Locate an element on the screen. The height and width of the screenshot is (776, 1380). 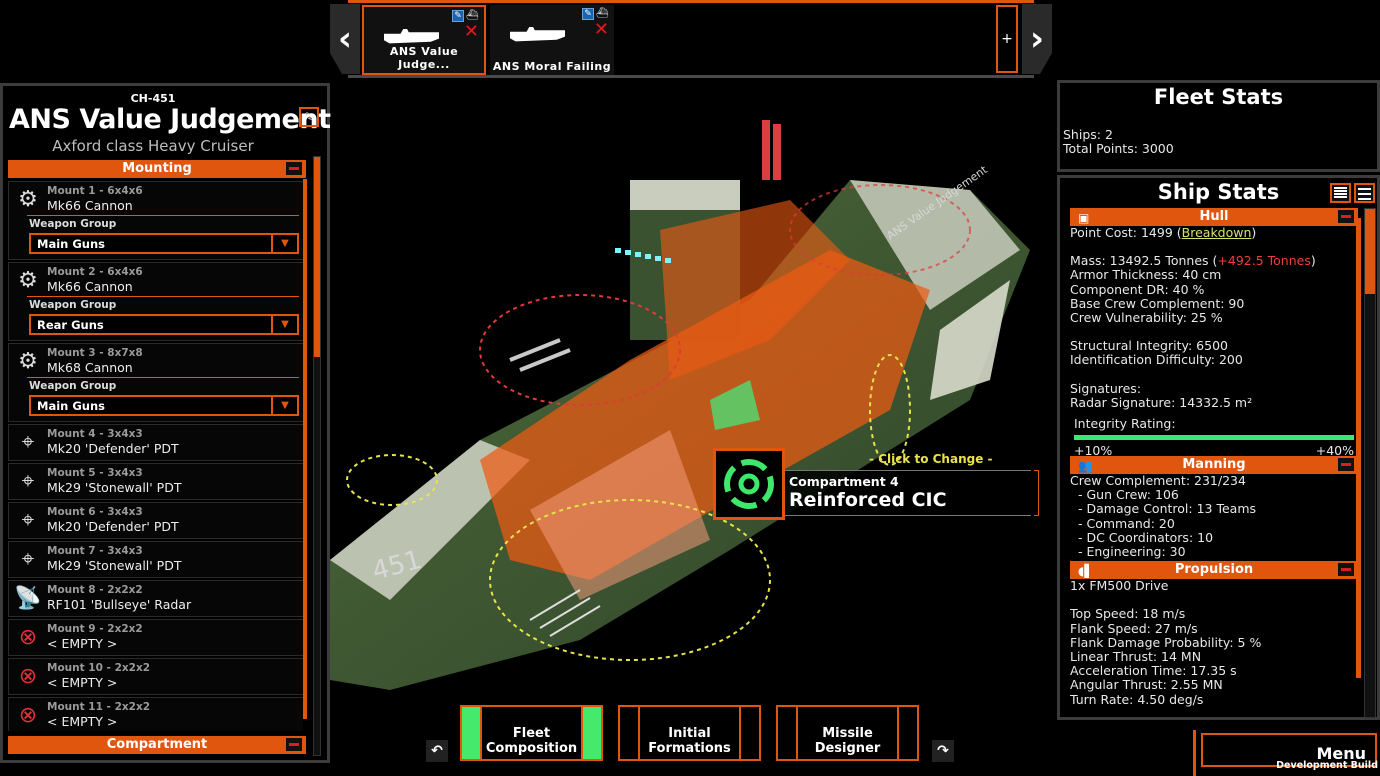
development-build-label: Development Build is located at coordinates (1327, 765).